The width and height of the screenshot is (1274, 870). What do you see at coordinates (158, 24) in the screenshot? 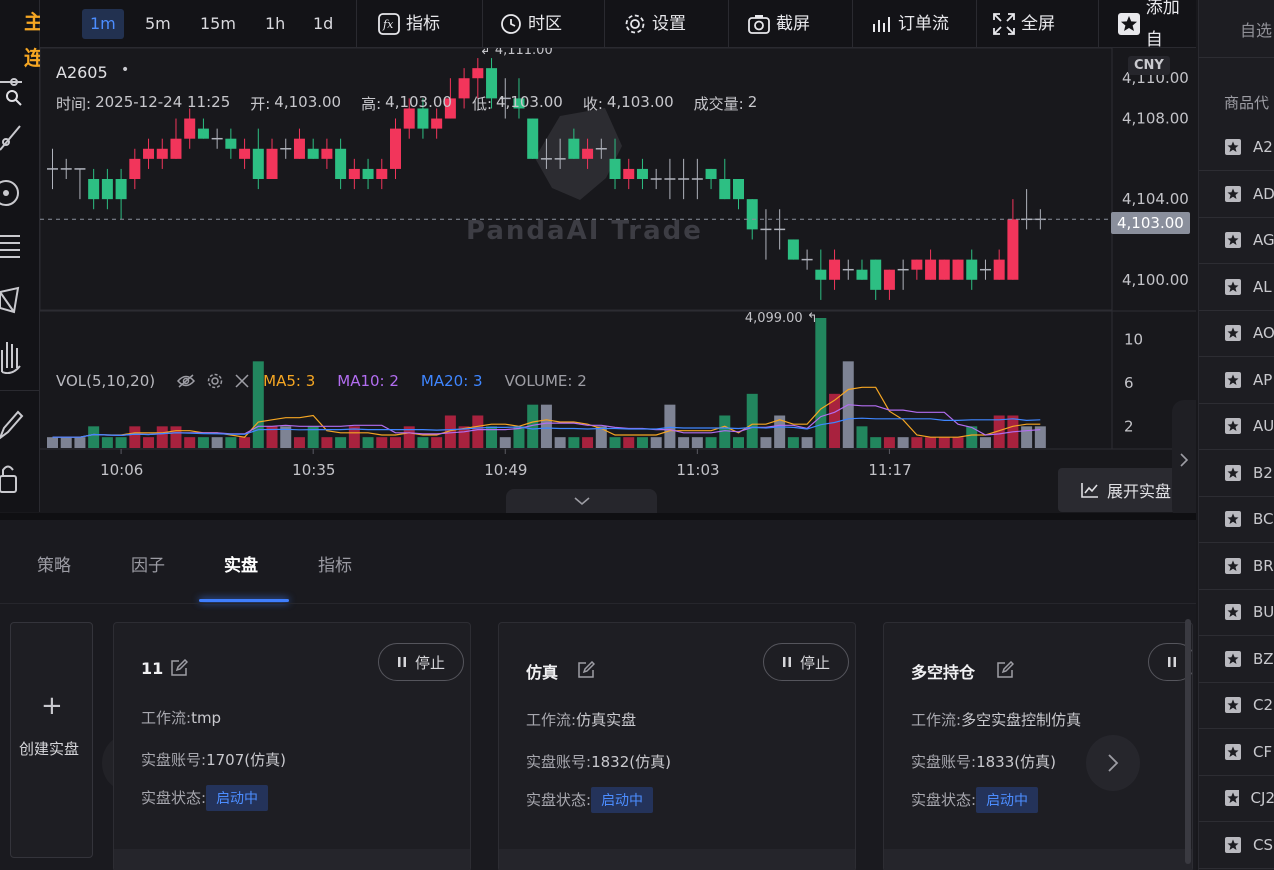
I see `timeframe-5m: 5m` at bounding box center [158, 24].